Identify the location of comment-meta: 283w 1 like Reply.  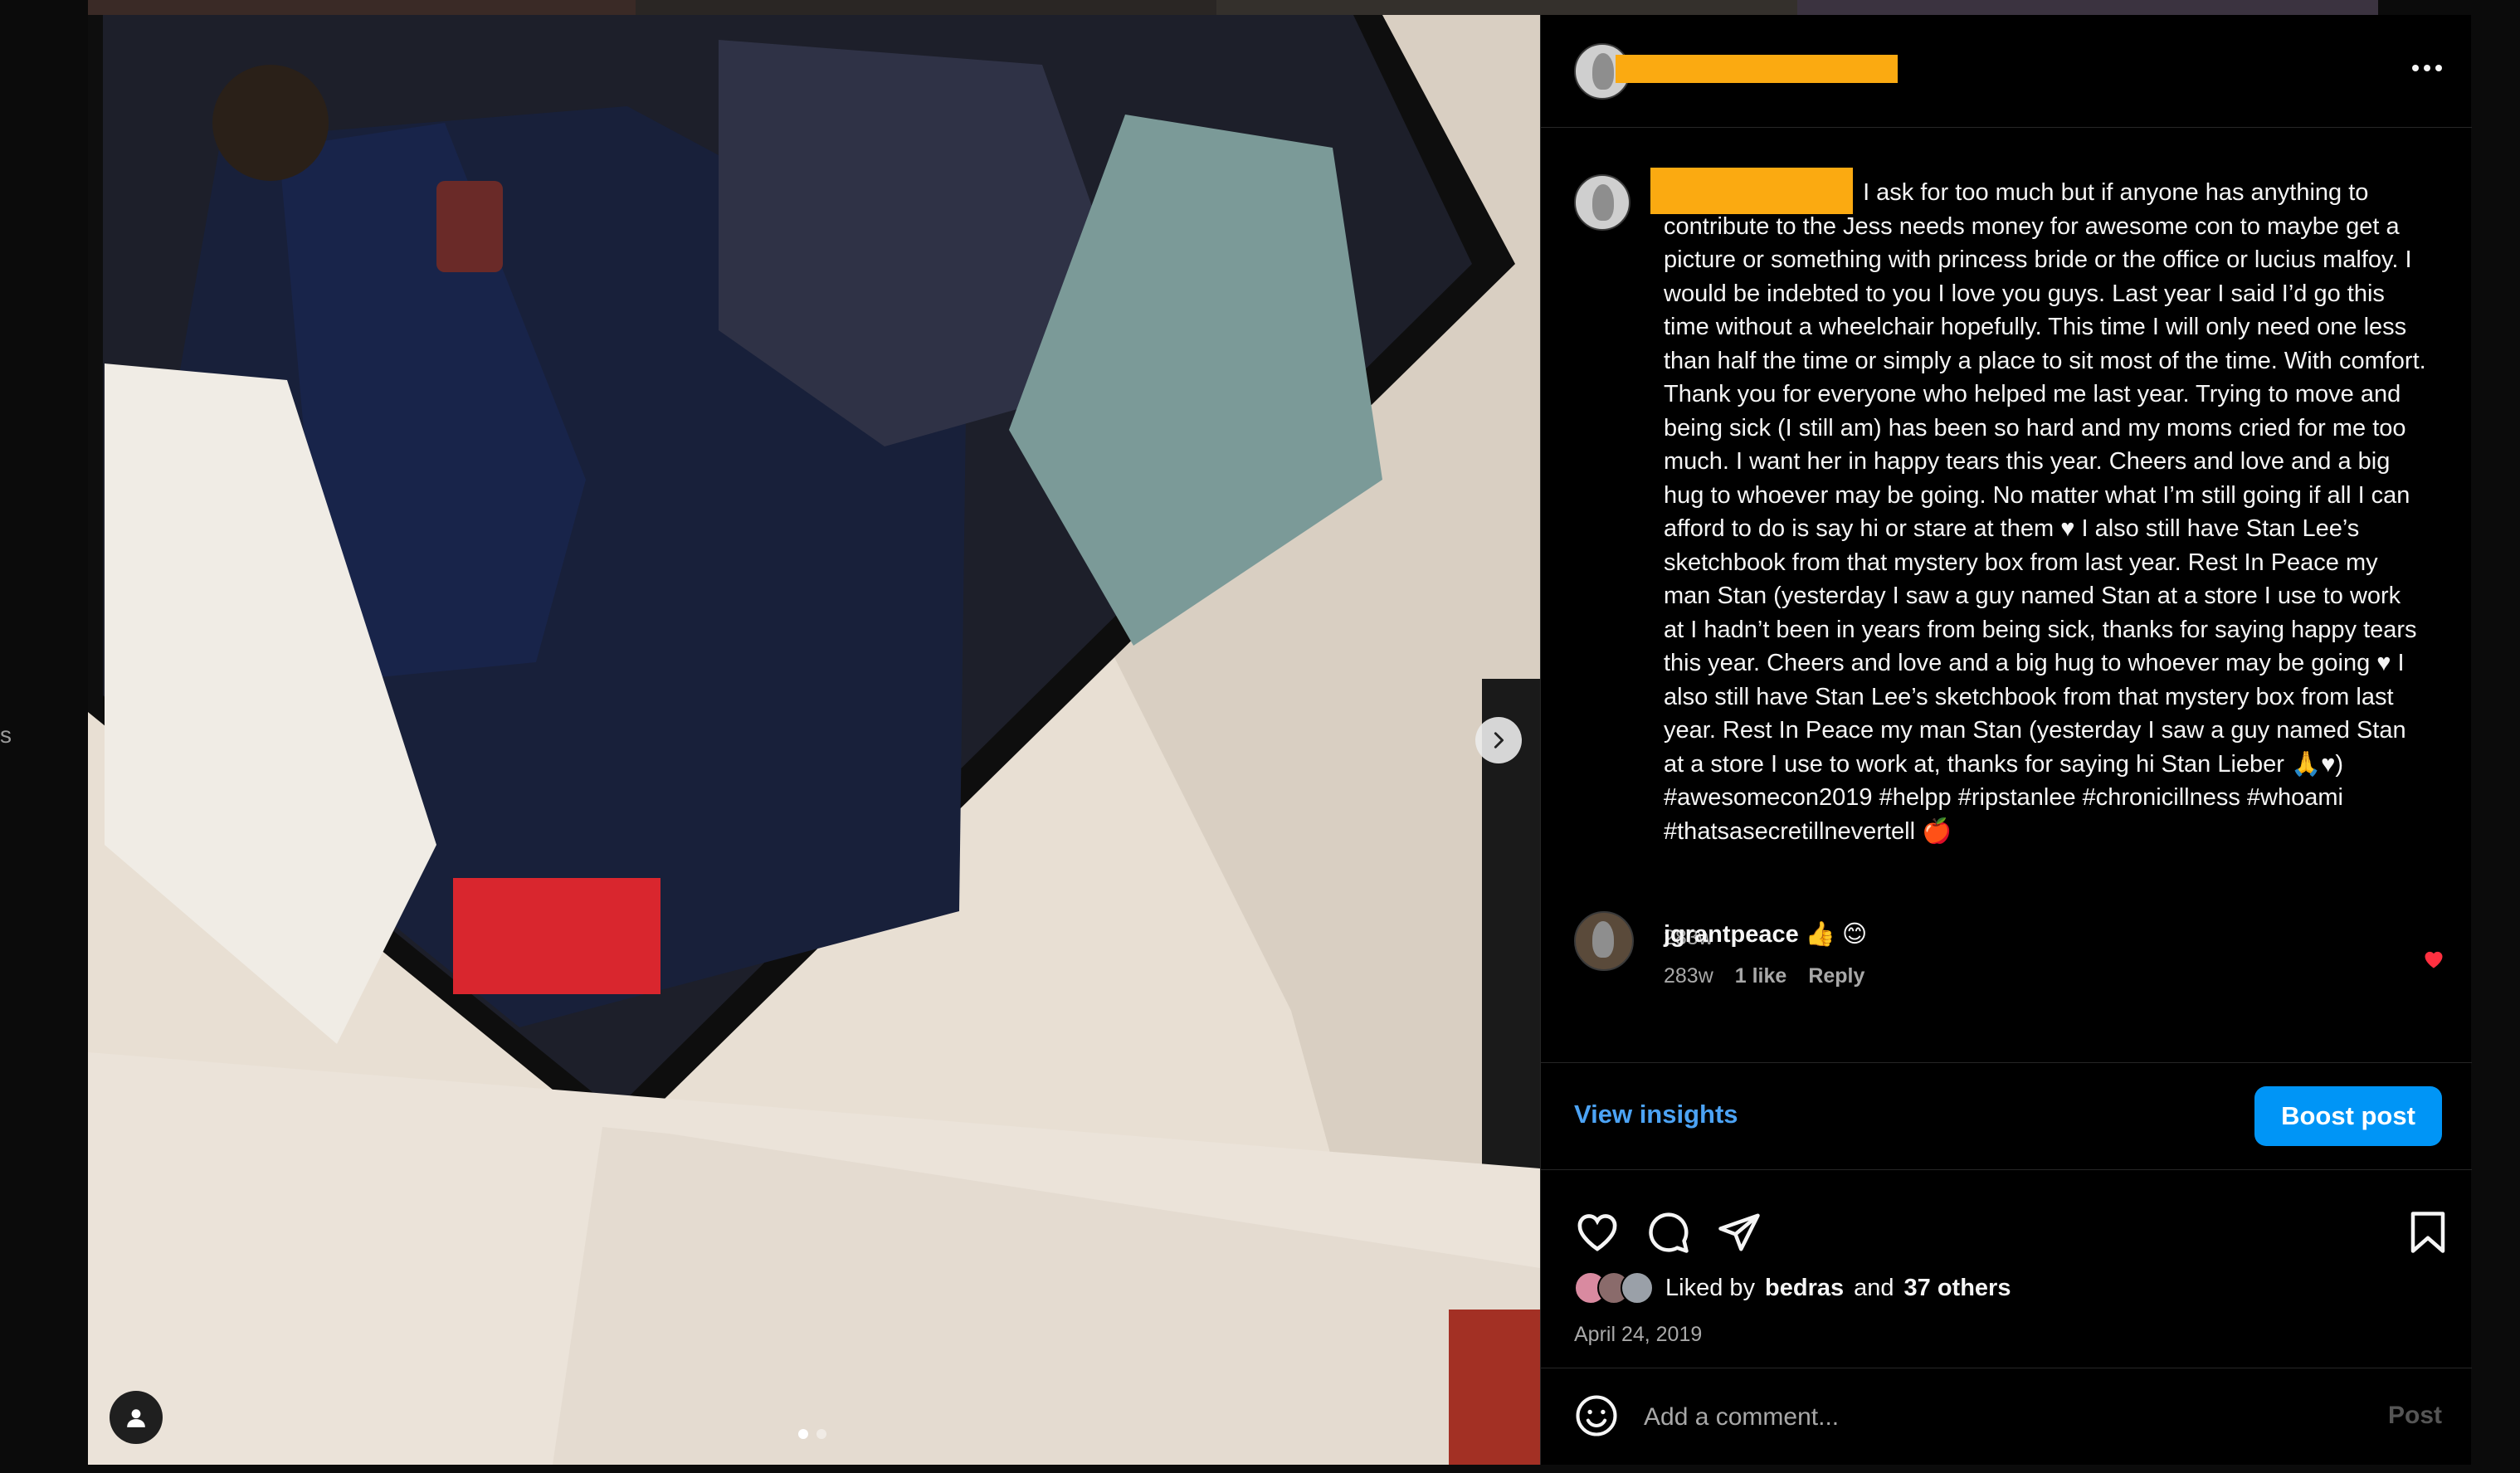
(1764, 976).